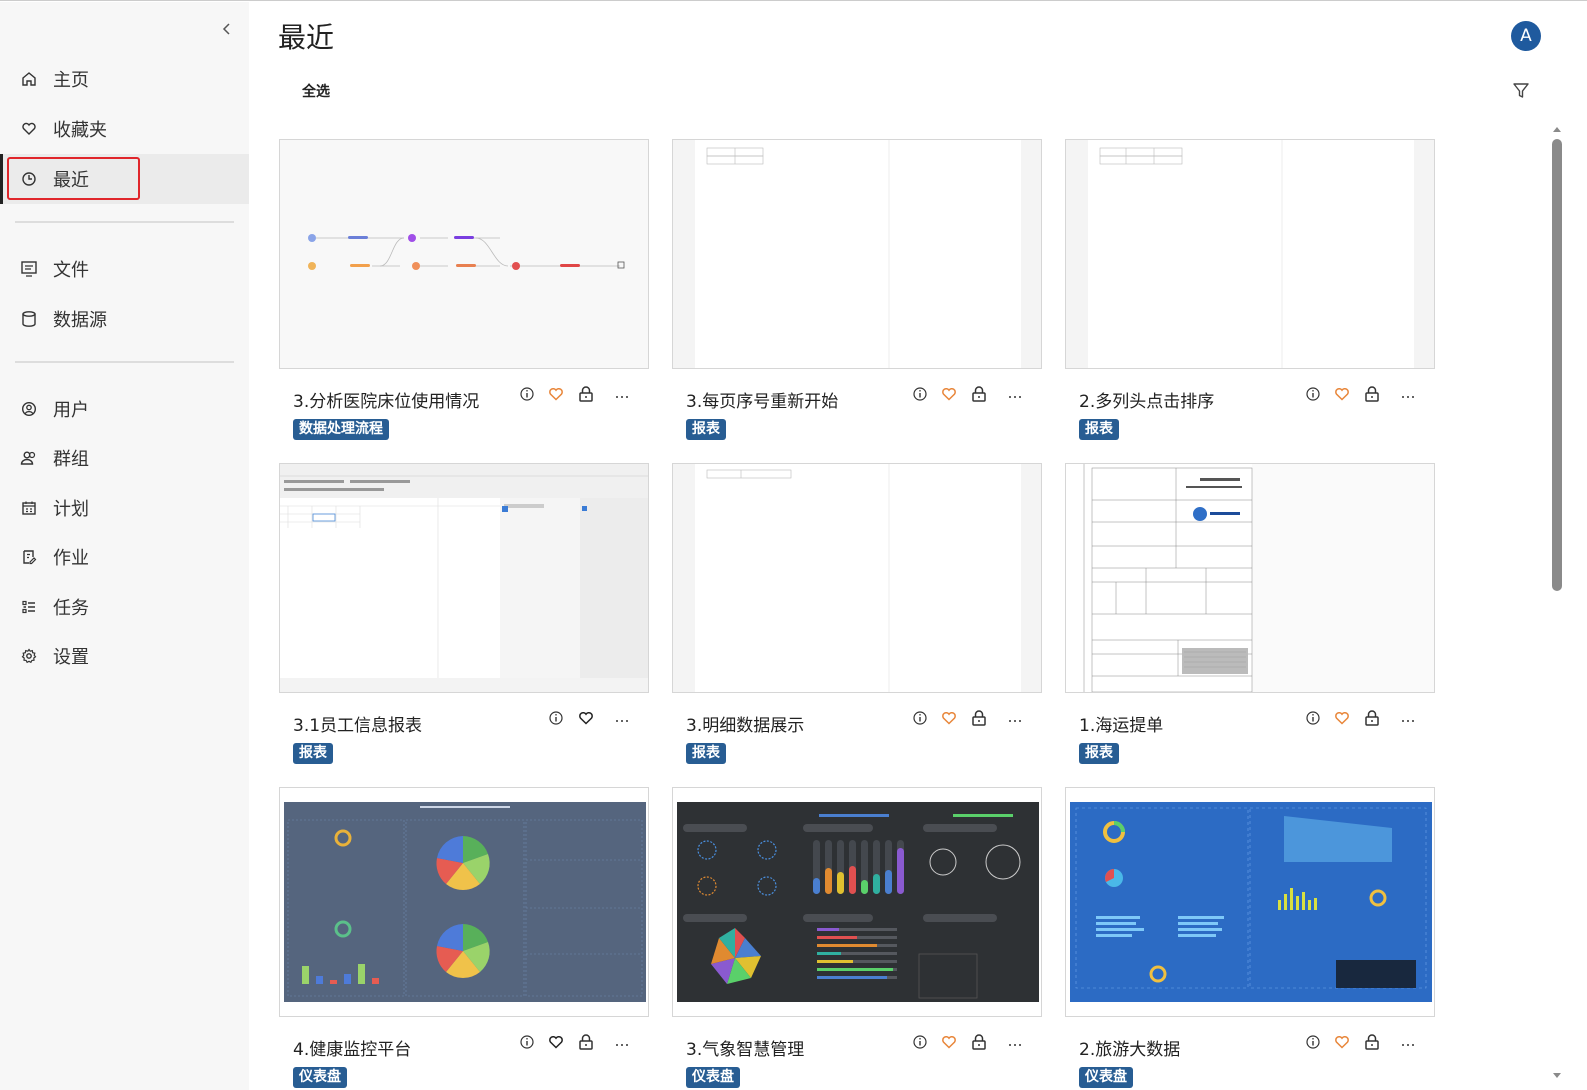 The width and height of the screenshot is (1587, 1090). What do you see at coordinates (745, 1047) in the screenshot?
I see `card-title: 3.气象智慧管理` at bounding box center [745, 1047].